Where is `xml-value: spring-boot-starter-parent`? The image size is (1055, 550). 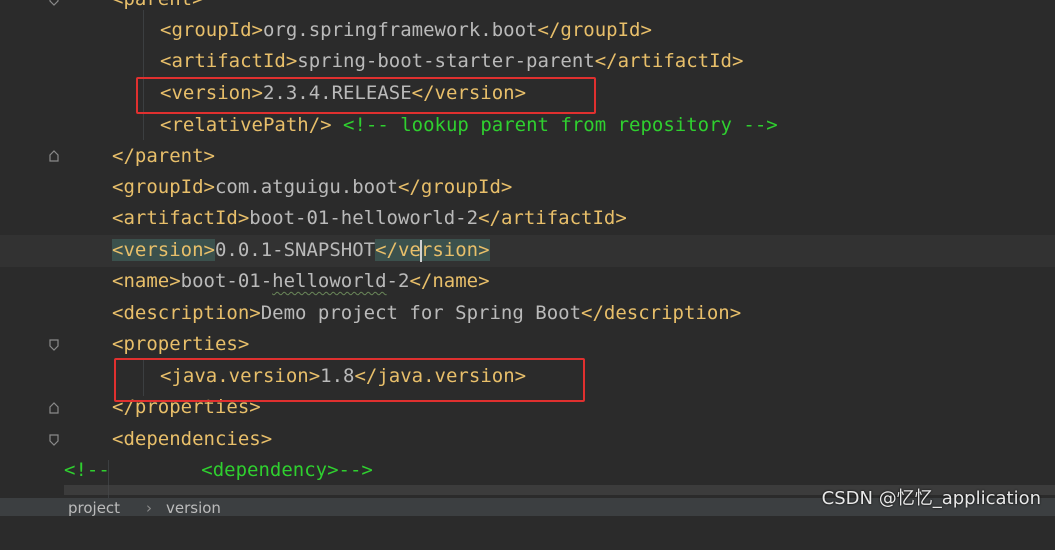 xml-value: spring-boot-starter-parent is located at coordinates (446, 61).